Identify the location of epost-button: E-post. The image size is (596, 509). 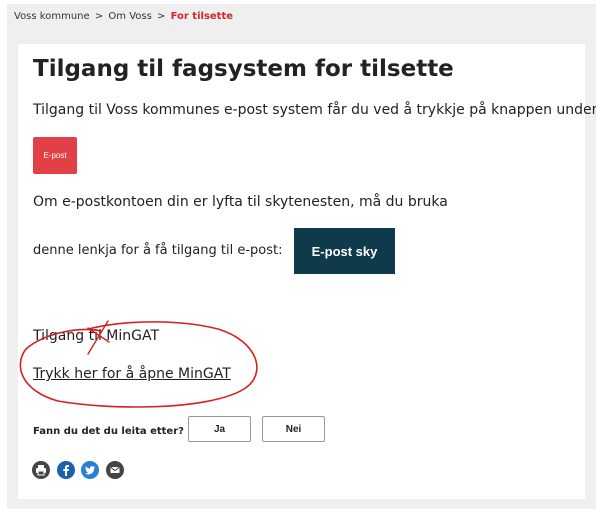
(55, 155).